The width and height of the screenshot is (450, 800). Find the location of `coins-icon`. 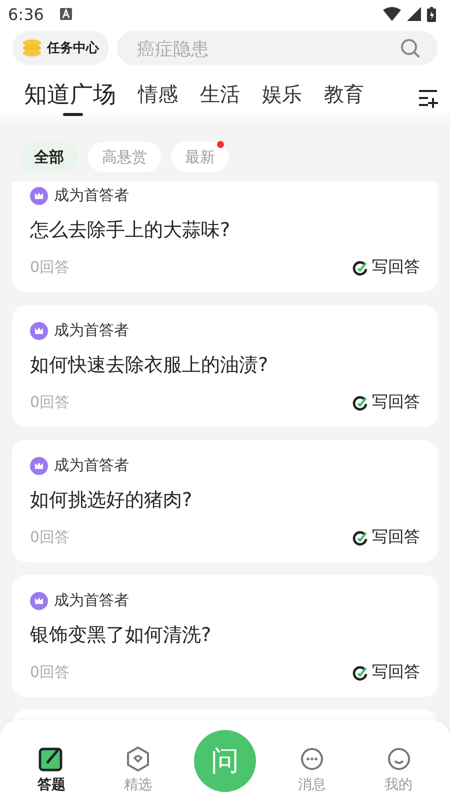

coins-icon is located at coordinates (32, 48).